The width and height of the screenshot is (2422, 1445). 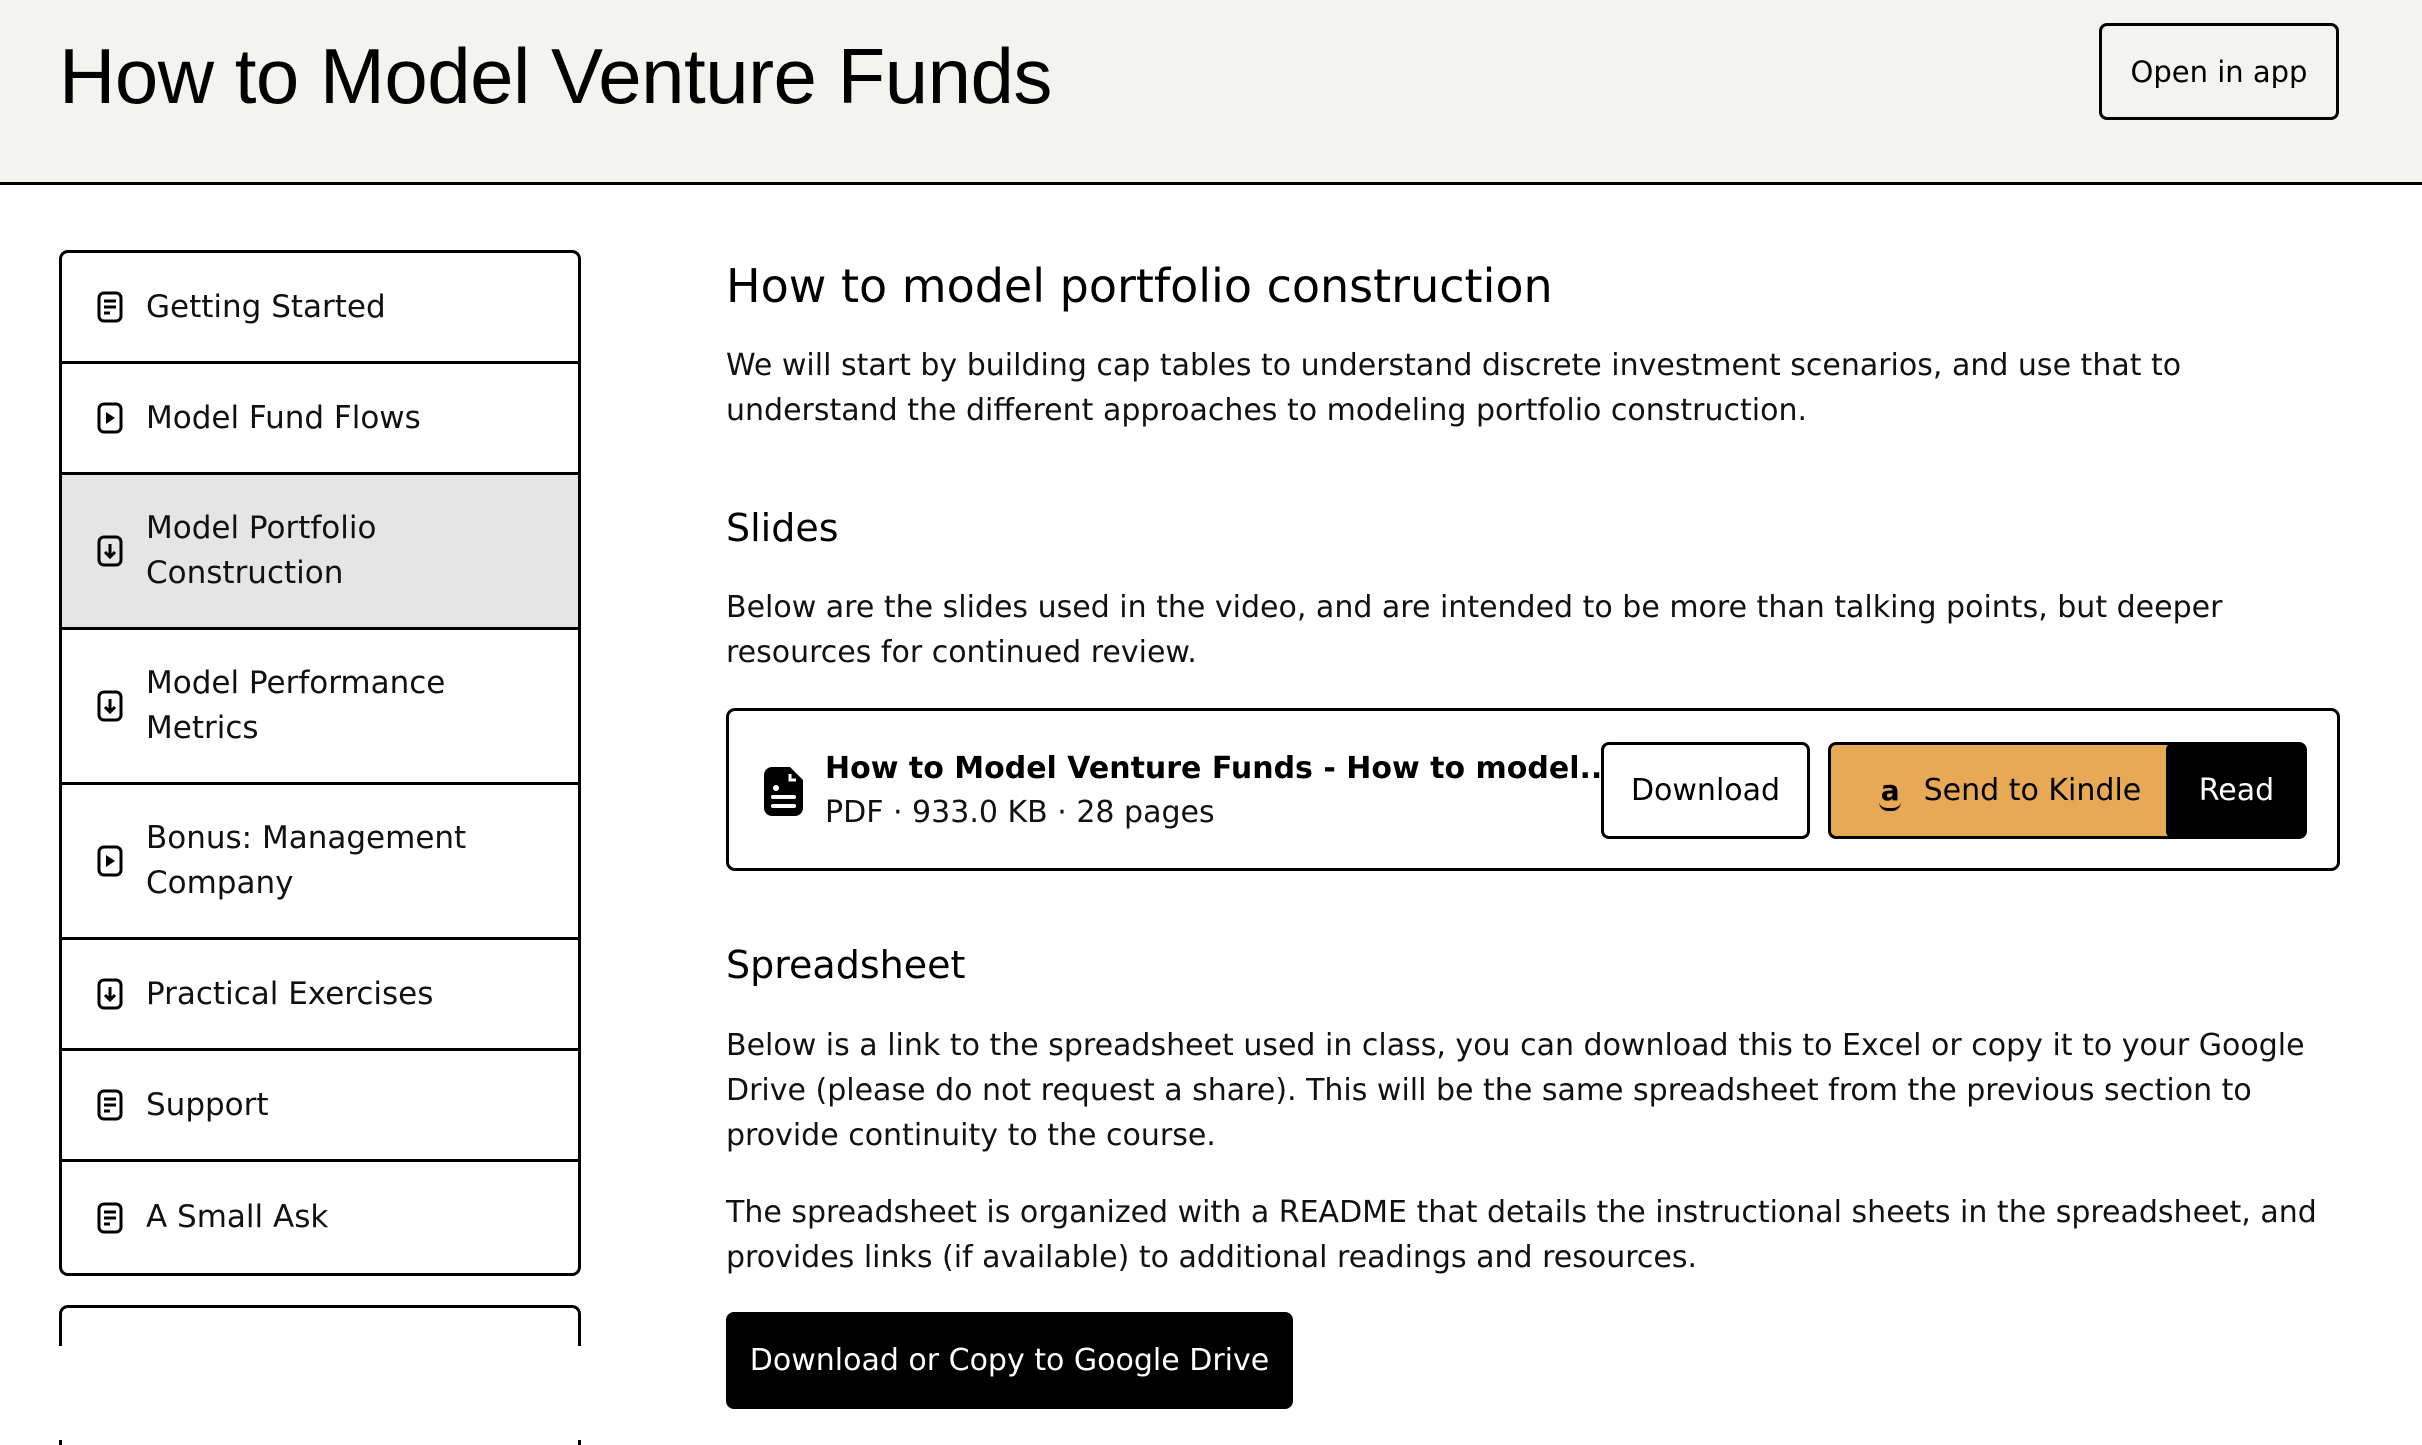 I want to click on spreadsheet-heading: Spreadsheet, so click(x=846, y=965).